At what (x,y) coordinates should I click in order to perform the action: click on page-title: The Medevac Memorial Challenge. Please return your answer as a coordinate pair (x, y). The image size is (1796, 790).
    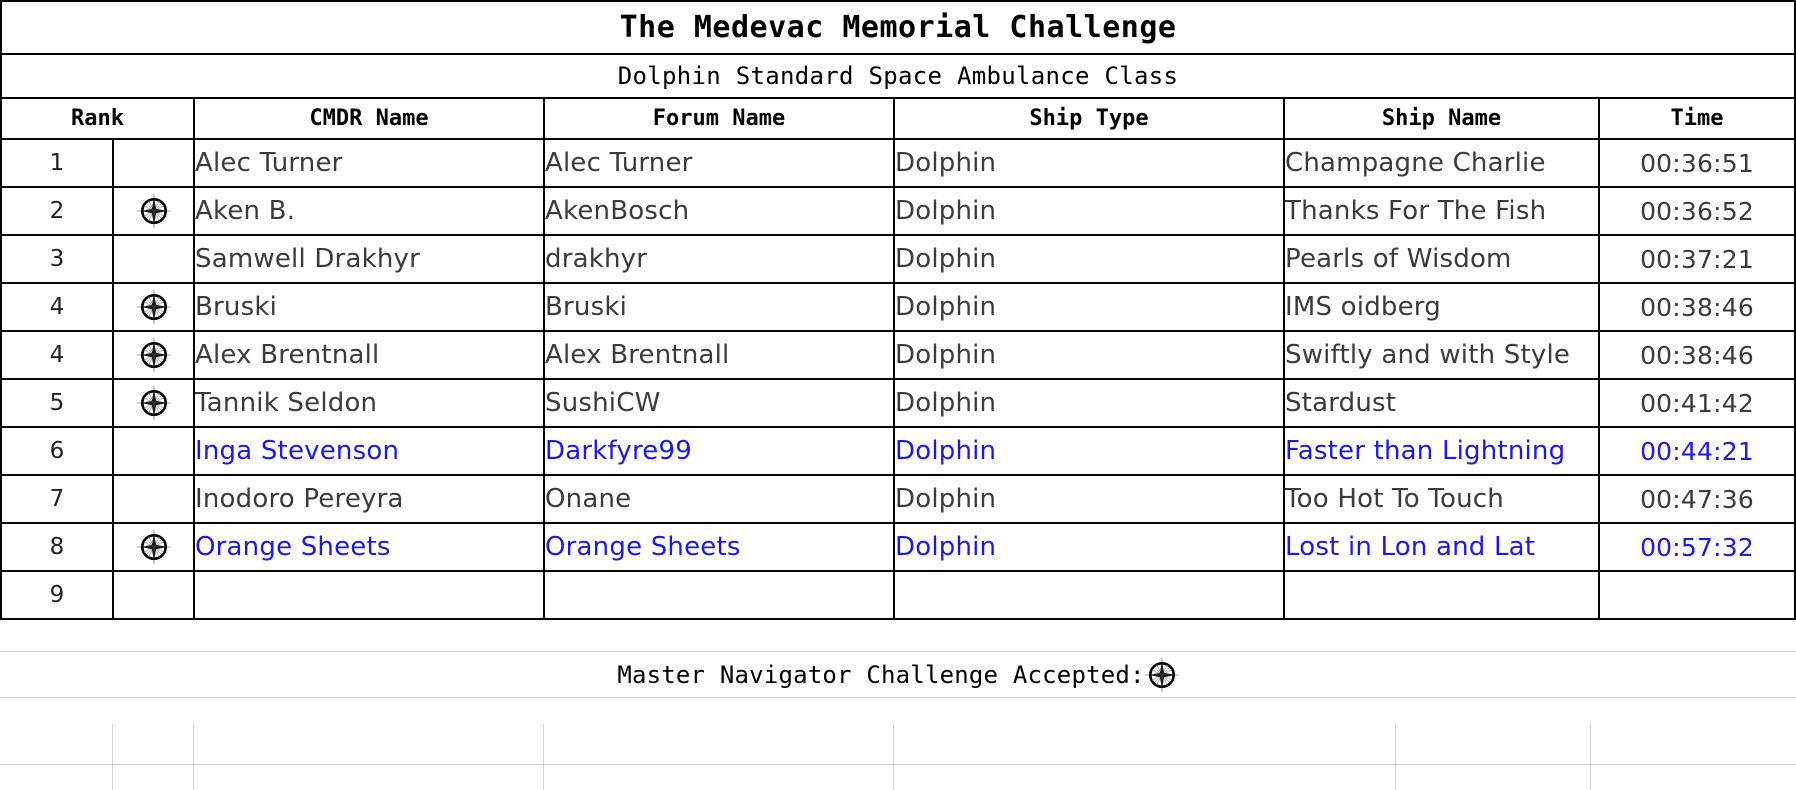
    Looking at the image, I should click on (898, 27).